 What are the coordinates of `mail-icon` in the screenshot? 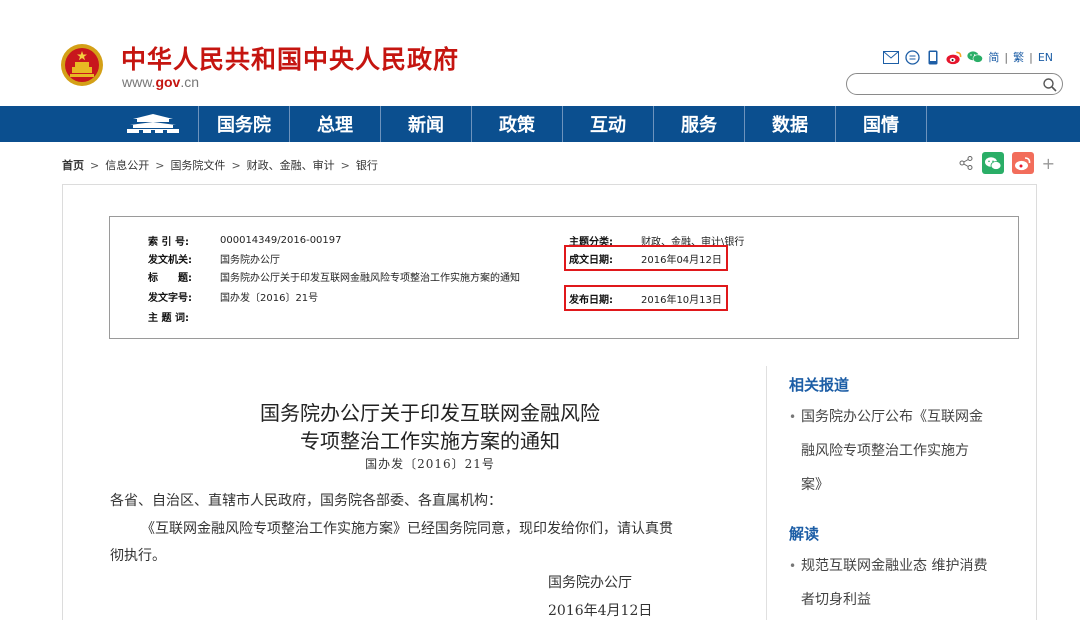 It's located at (891, 57).